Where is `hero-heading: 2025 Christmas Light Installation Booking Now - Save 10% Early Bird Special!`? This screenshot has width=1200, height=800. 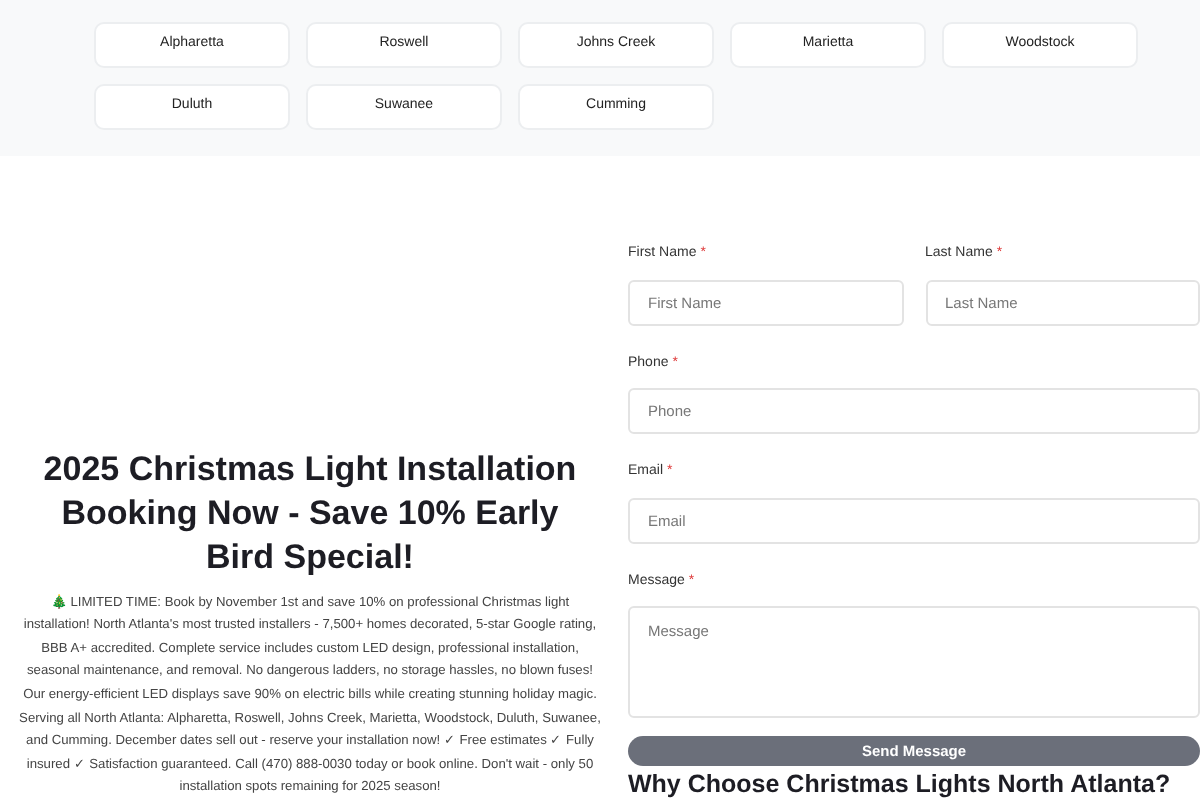 hero-heading: 2025 Christmas Light Installation Booking Now - Save 10% Early Bird Special! is located at coordinates (310, 513).